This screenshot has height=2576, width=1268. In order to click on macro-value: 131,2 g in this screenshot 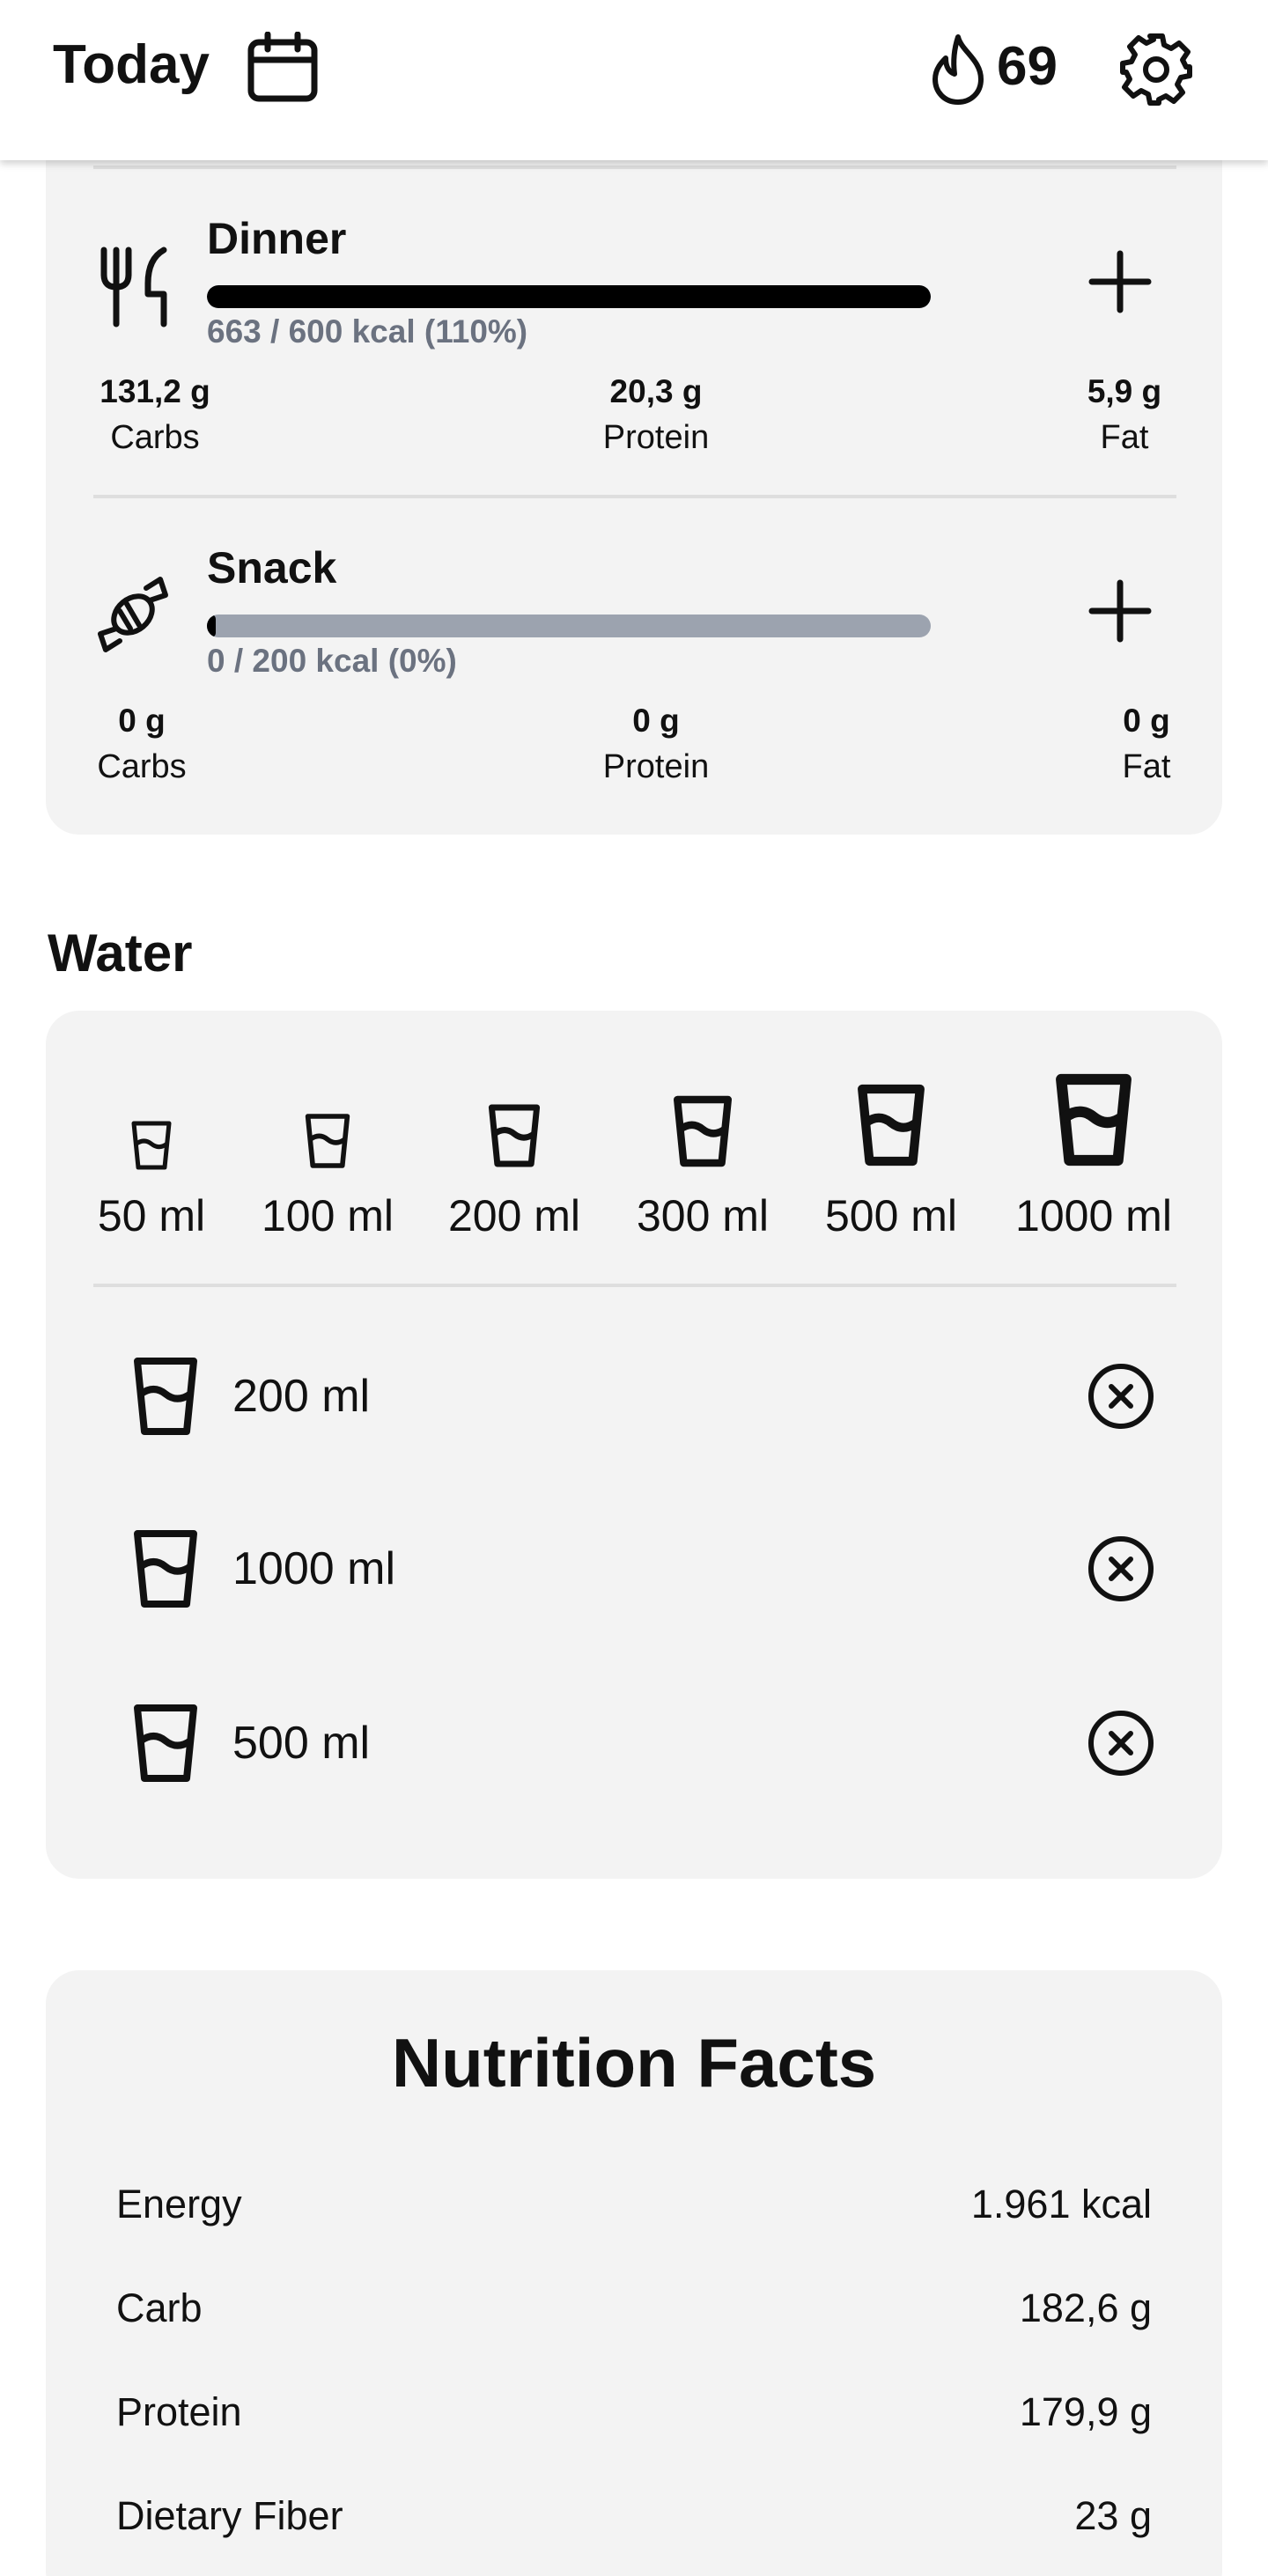, I will do `click(155, 391)`.